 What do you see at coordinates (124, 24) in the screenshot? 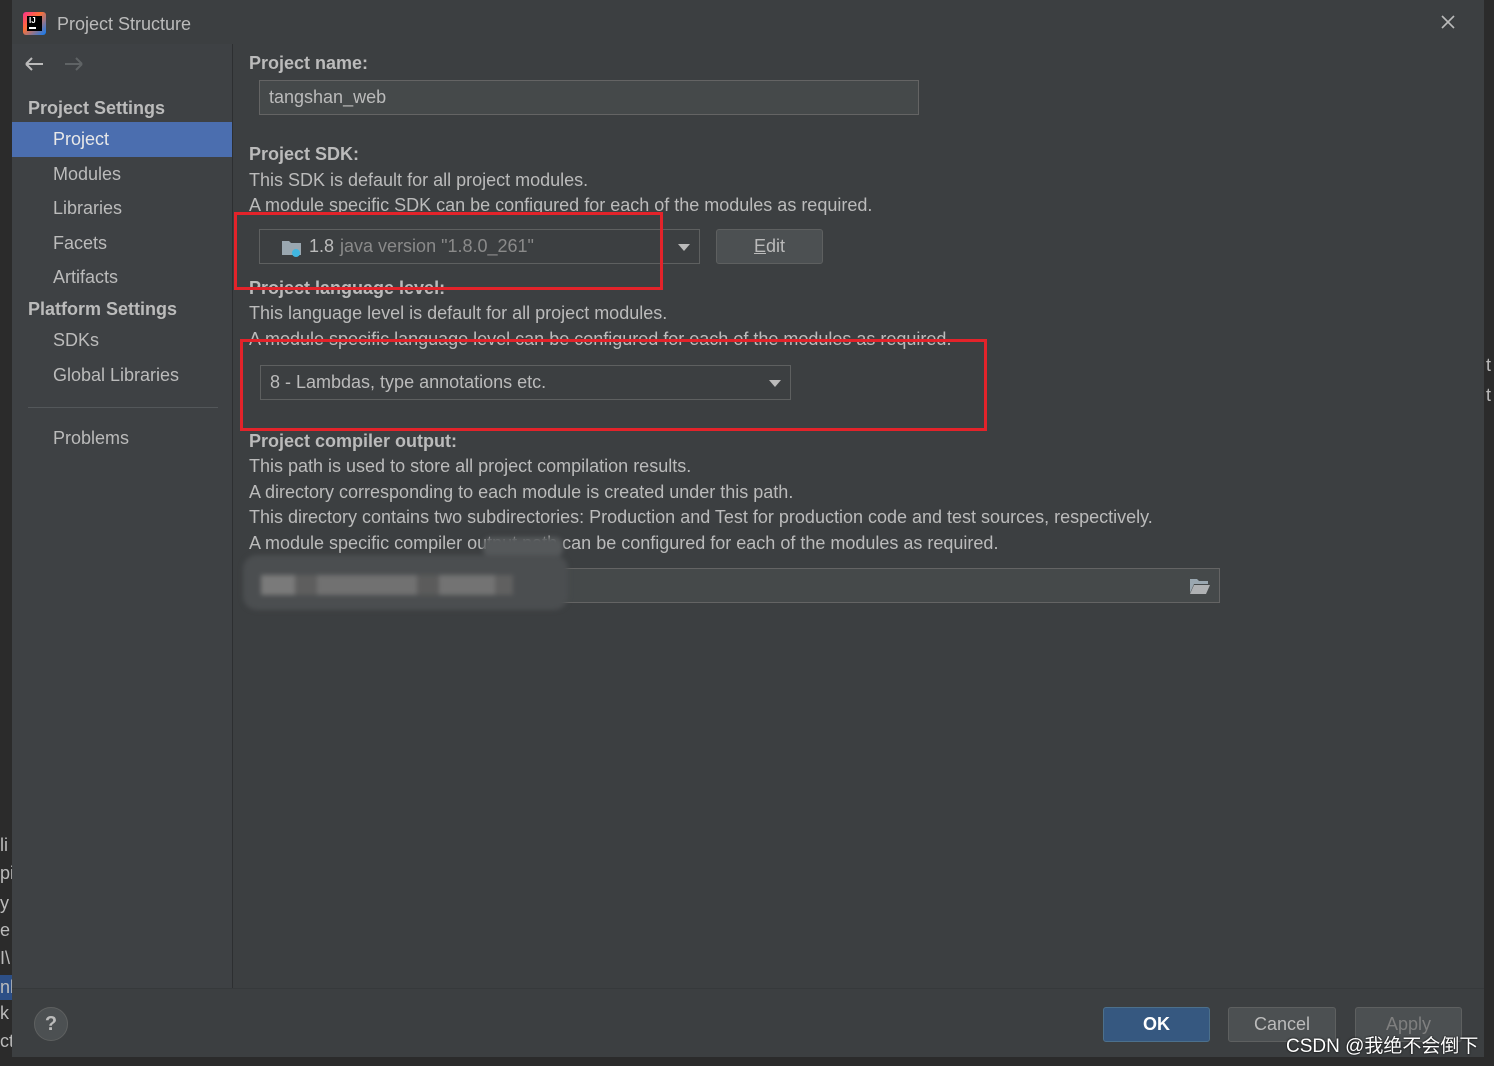
I see `dialog-title: Project Structure` at bounding box center [124, 24].